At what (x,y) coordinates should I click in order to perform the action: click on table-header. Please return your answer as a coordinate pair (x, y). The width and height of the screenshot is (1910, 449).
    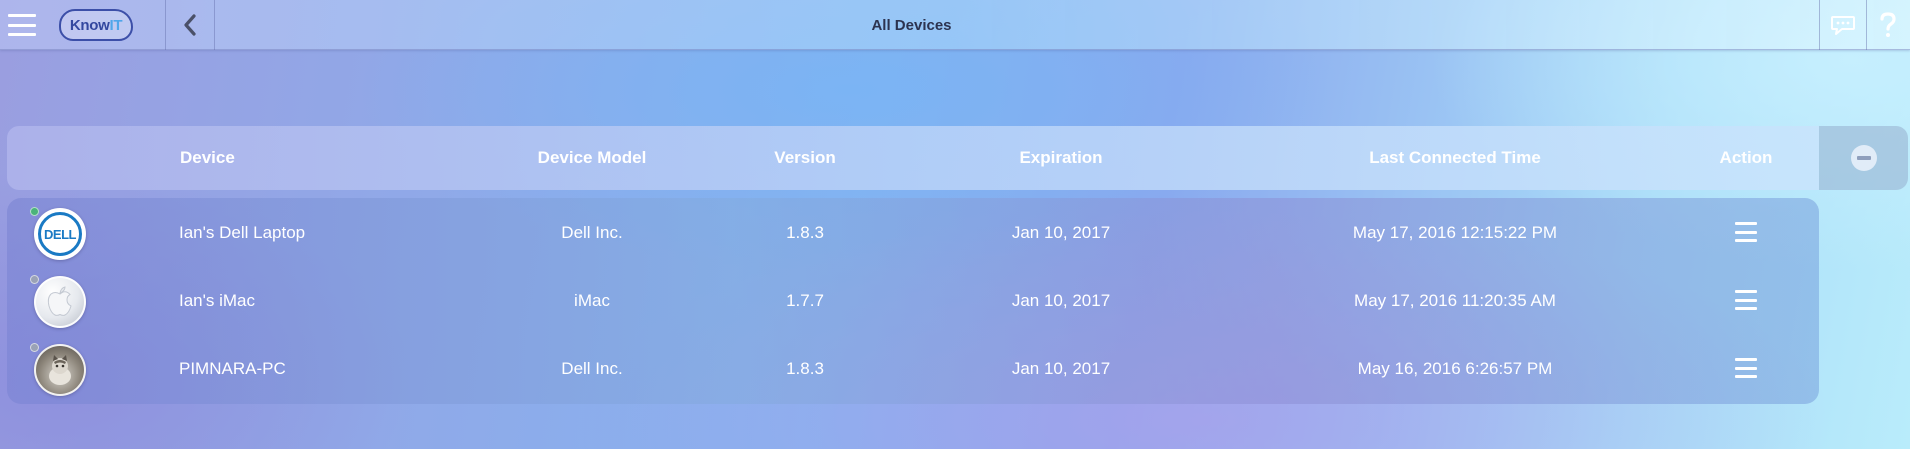
    Looking at the image, I should click on (913, 158).